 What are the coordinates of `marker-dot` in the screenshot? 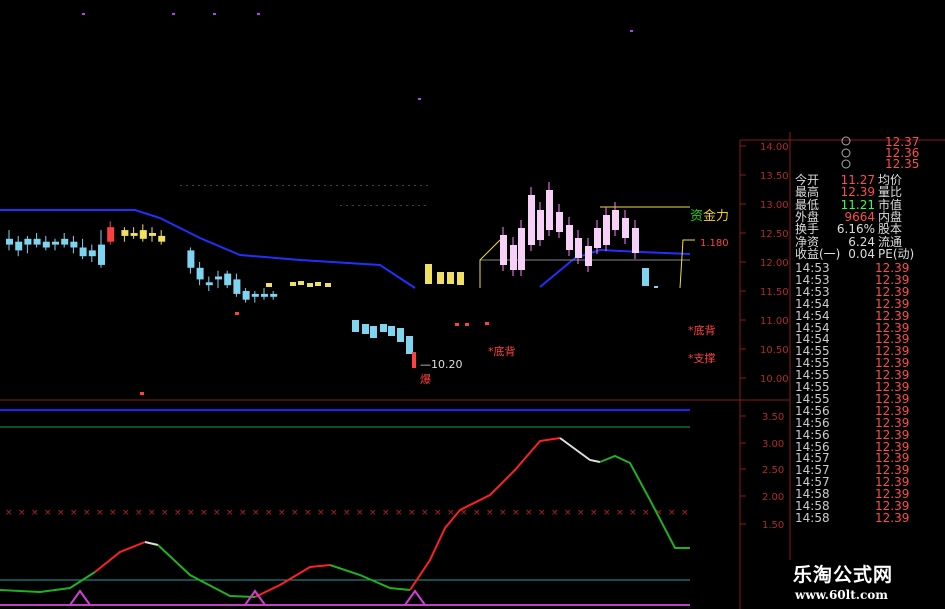 It's located at (258, 14).